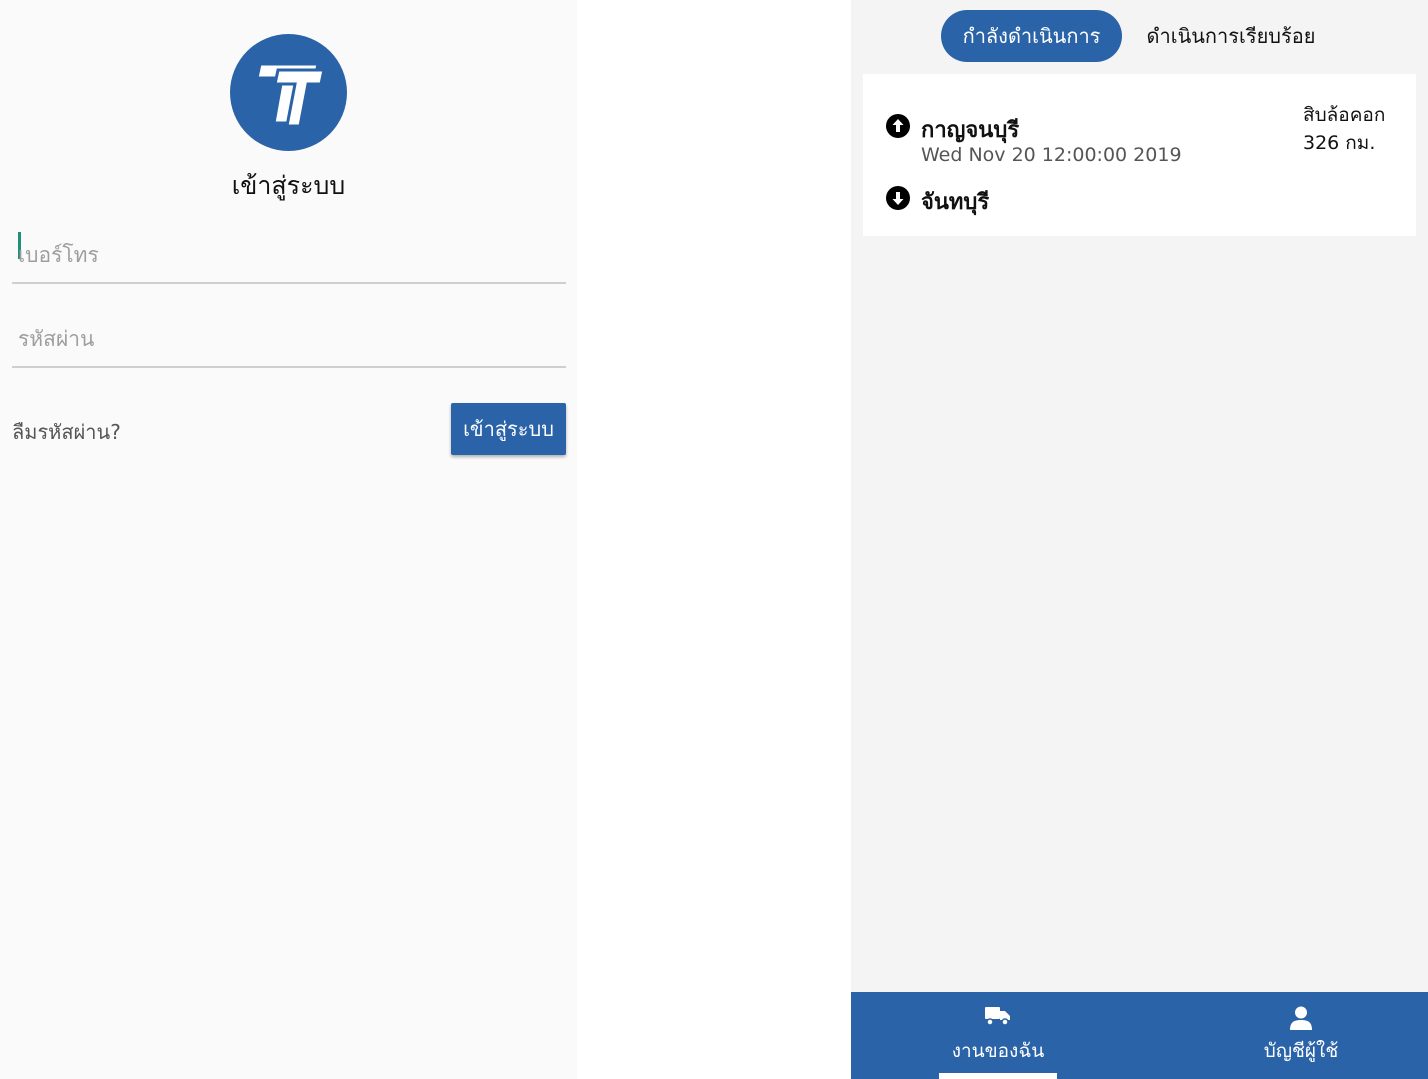 The height and width of the screenshot is (1079, 1428). Describe the element at coordinates (1231, 36) in the screenshot. I see `tab-completed: ดำเนินการเรียบร้อย` at that location.